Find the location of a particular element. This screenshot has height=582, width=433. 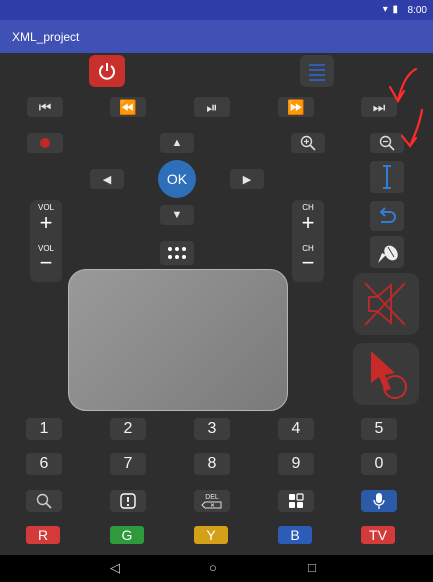

number-label: 2 is located at coordinates (128, 428).